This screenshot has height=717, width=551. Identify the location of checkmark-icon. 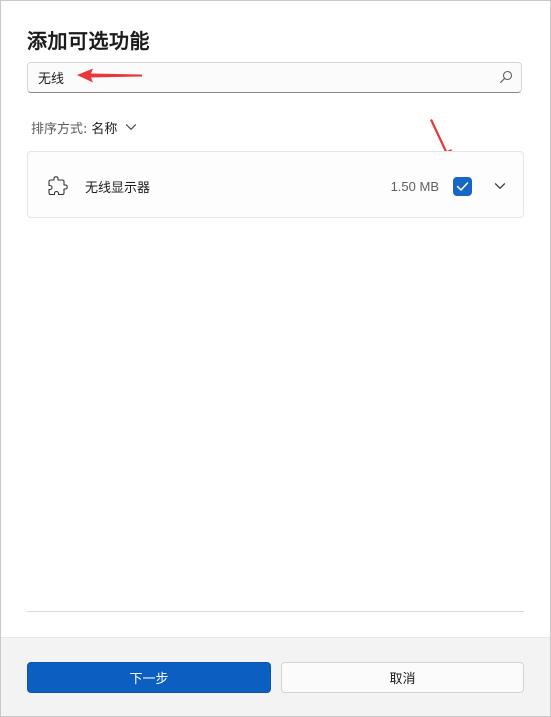
(462, 186).